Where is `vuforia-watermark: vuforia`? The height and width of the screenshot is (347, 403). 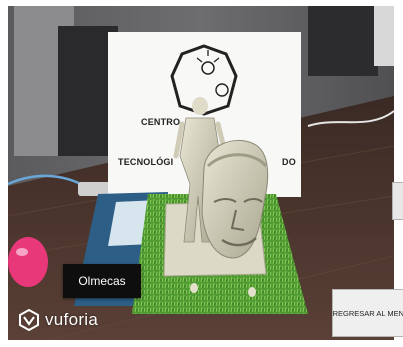
vuforia-watermark: vuforia is located at coordinates (58, 320).